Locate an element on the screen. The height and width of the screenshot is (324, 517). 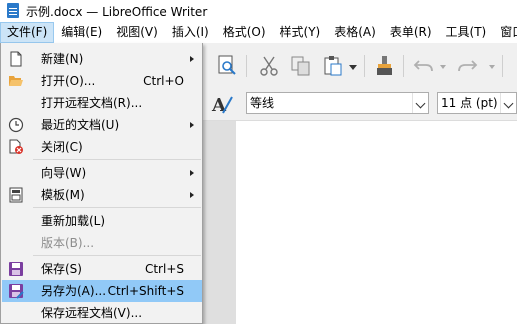
file-menu-wizards-label: 向导(W) is located at coordinates (64, 173).